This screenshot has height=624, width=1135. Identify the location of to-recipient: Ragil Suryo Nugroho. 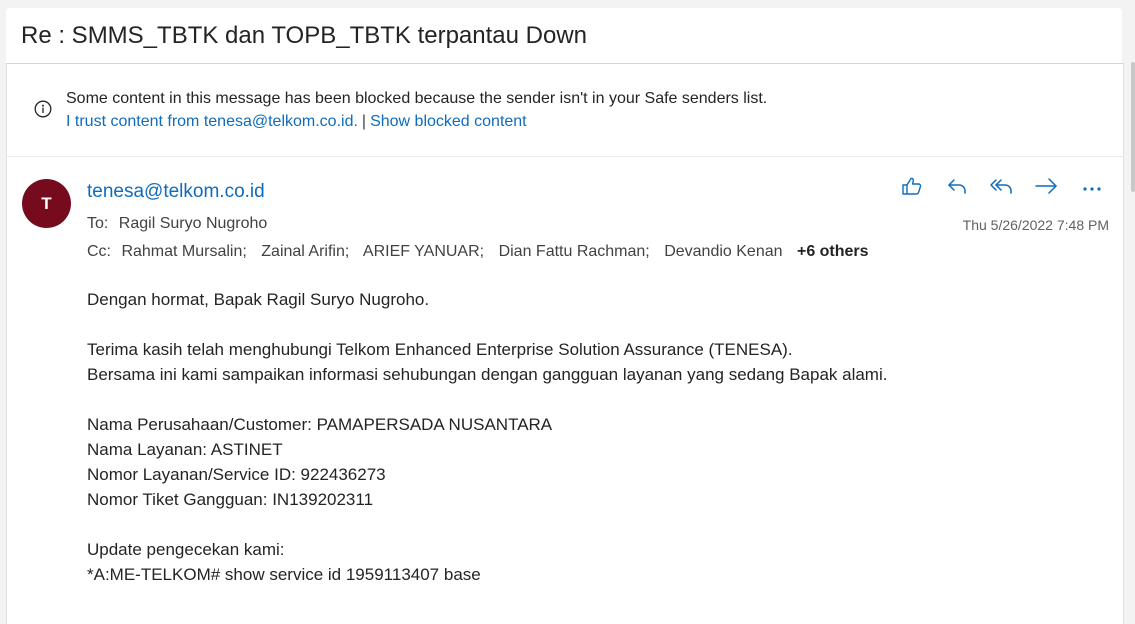
(193, 223).